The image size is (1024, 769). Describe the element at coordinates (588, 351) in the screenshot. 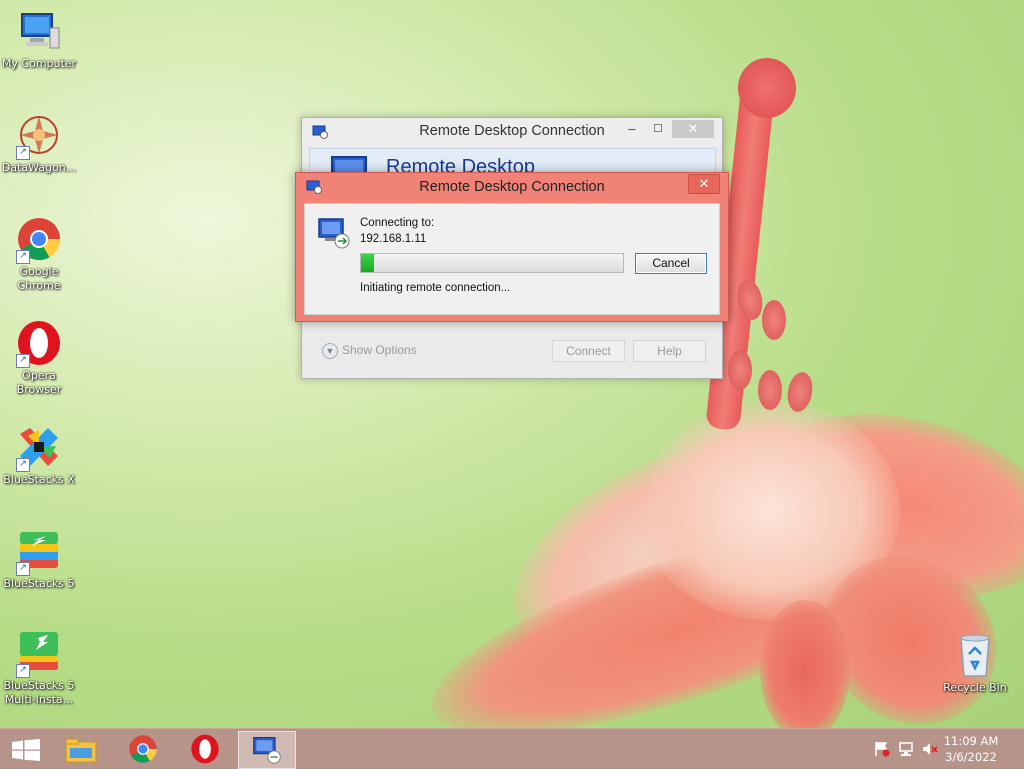

I see `connect-button: Connect` at that location.